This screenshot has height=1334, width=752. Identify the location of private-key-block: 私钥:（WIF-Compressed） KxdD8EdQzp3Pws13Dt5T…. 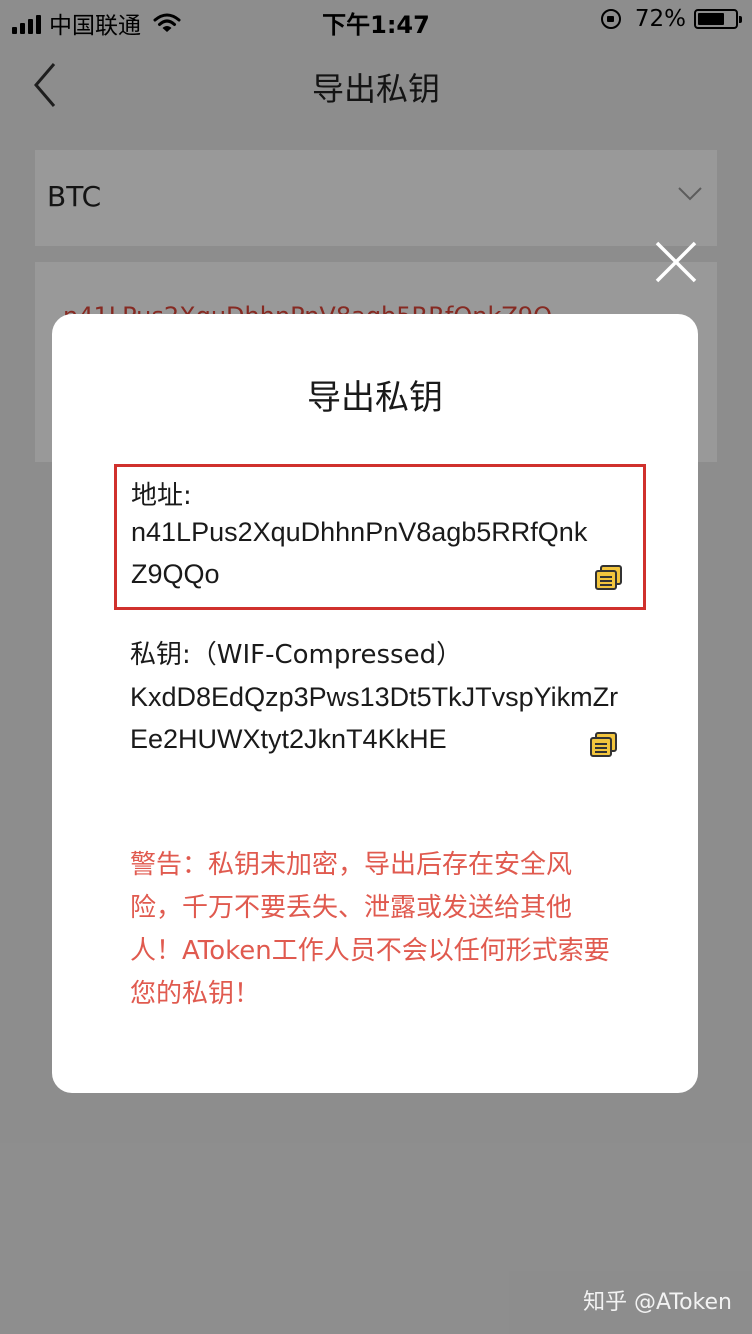
(380, 697).